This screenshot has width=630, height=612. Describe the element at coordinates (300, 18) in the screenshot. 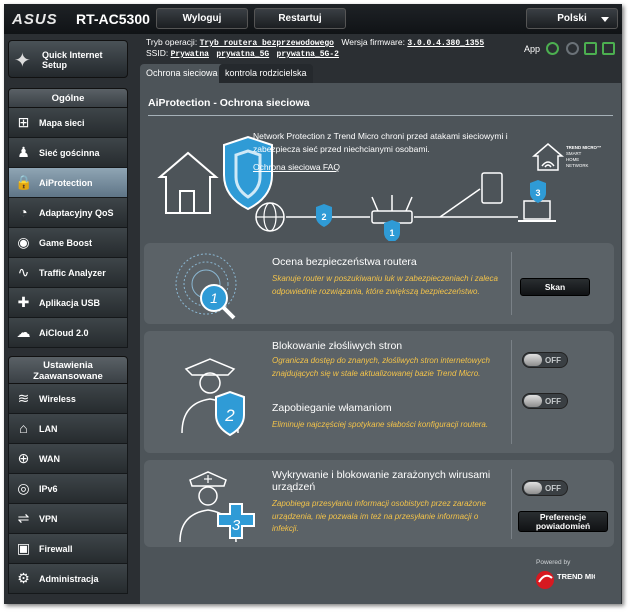

I see `restart-button: Restartuj` at that location.